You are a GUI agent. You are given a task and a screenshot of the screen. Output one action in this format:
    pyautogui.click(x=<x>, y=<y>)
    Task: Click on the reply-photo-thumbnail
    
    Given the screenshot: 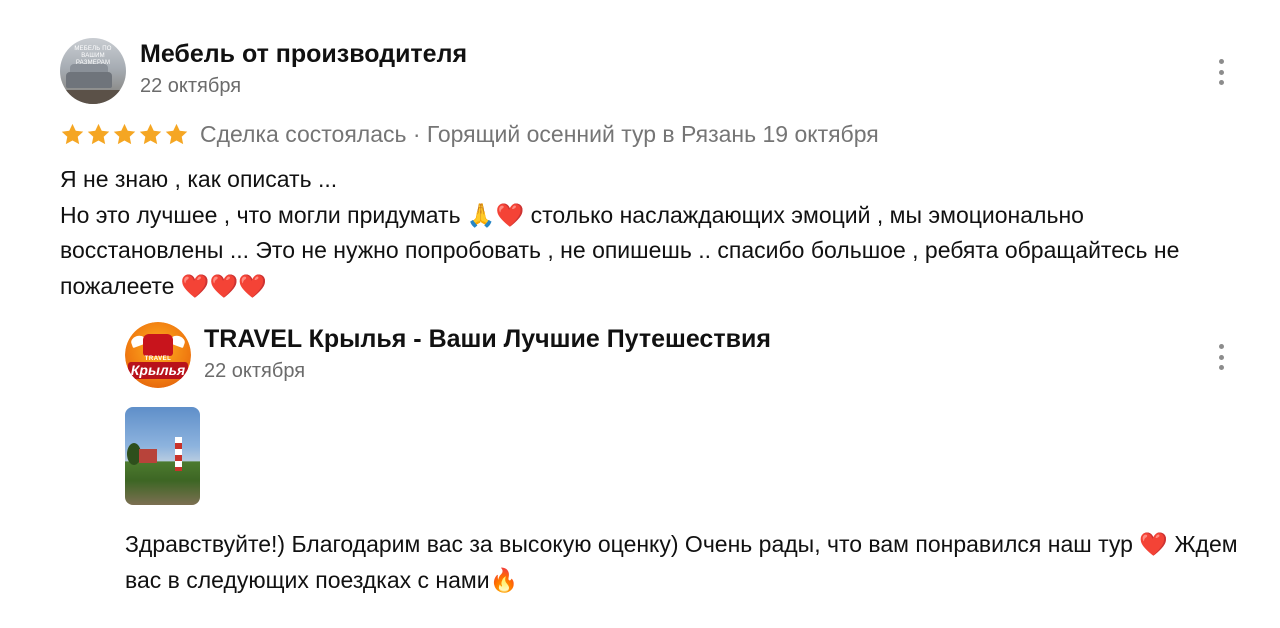 What is the action you would take?
    pyautogui.click(x=162, y=456)
    